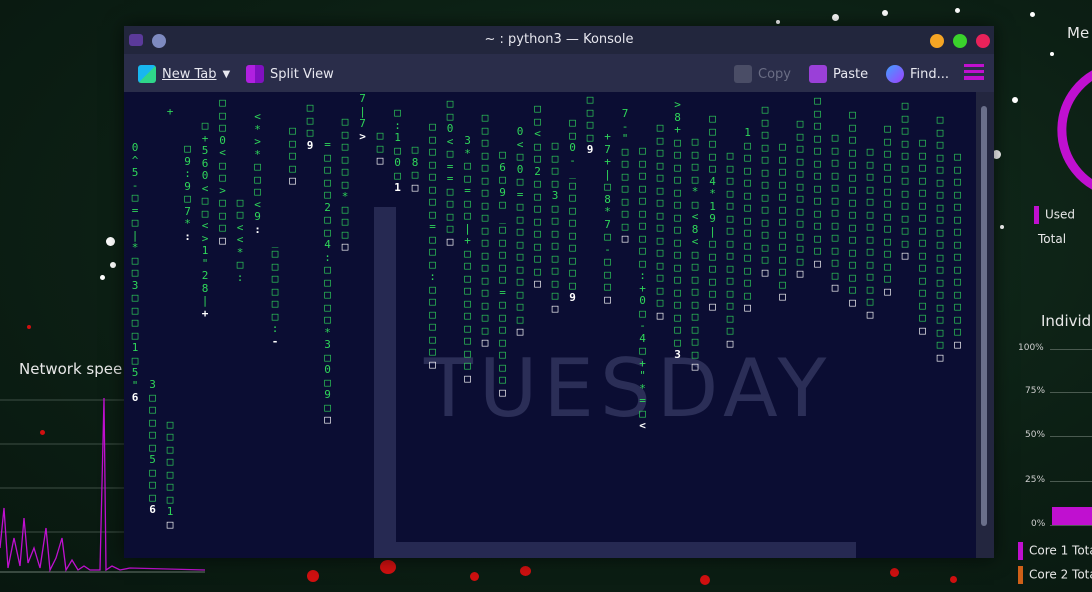  Describe the element at coordinates (362, 98) in the screenshot. I see `matrix-glyph: 7` at that location.